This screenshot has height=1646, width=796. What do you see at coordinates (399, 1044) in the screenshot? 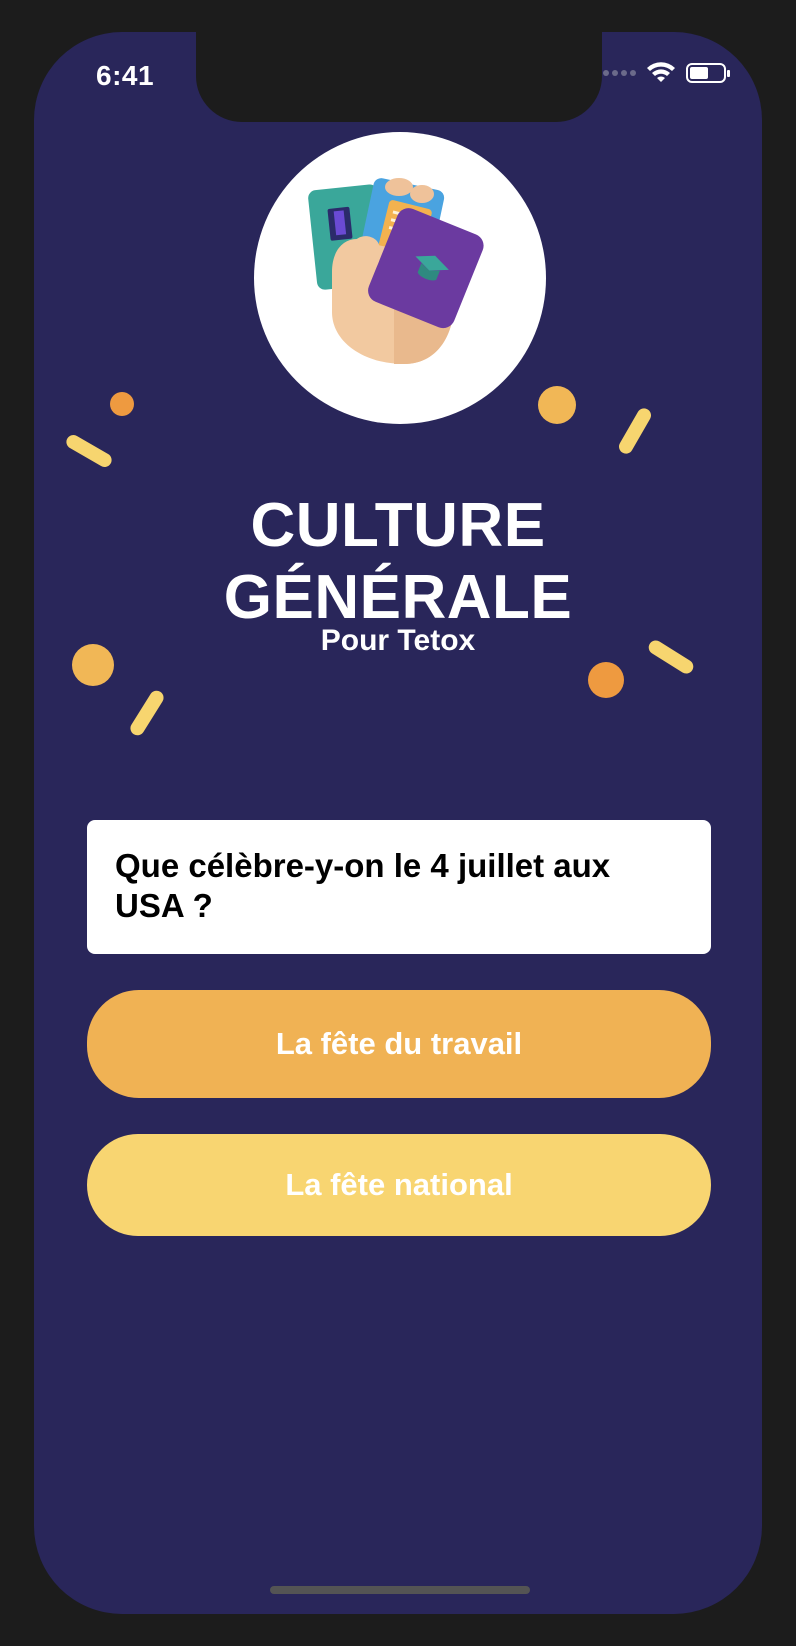
I see `answer-button-1: La fête du travail` at bounding box center [399, 1044].